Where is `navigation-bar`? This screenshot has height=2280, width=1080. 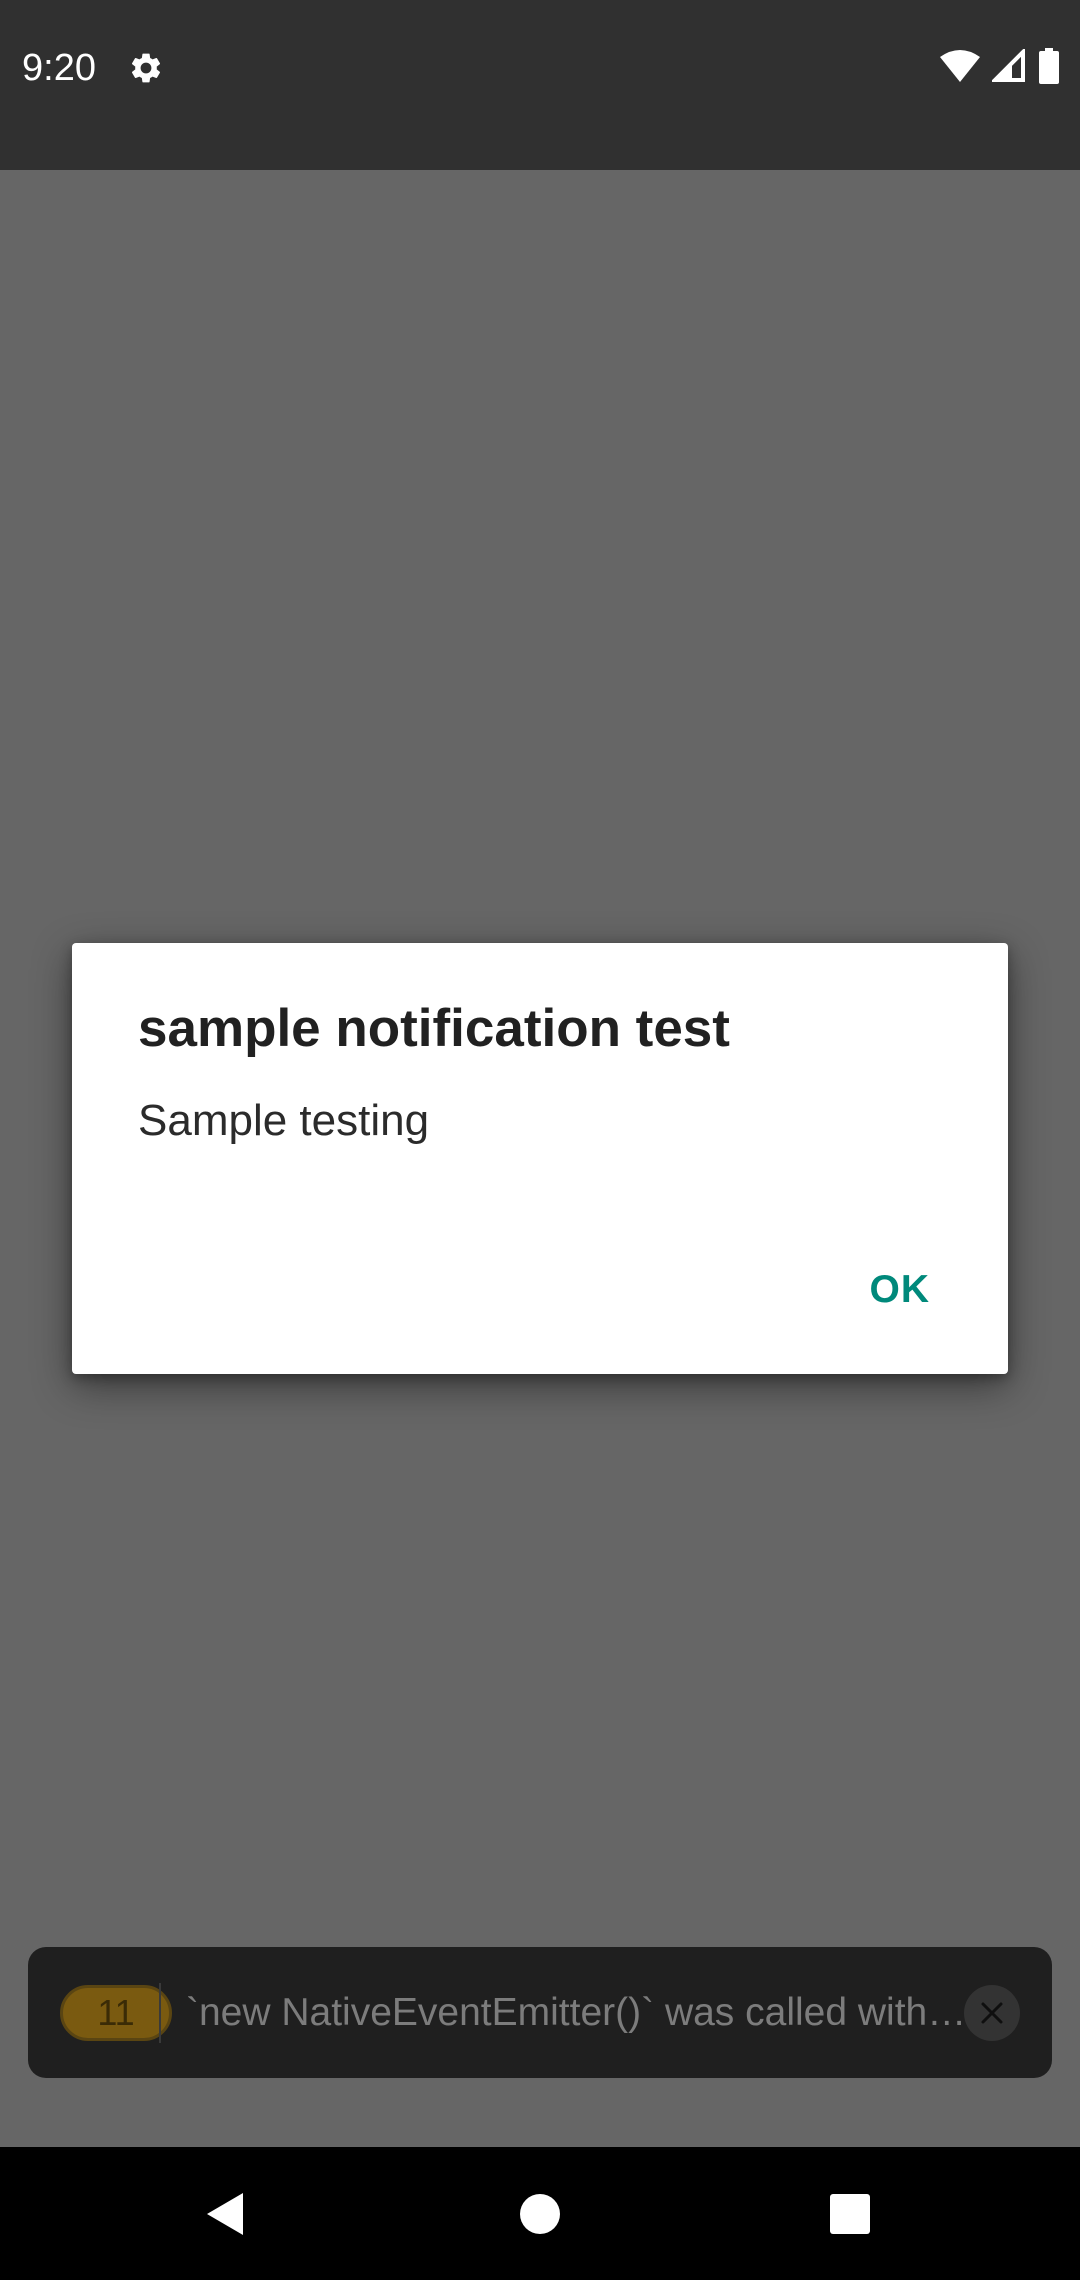
navigation-bar is located at coordinates (540, 2213).